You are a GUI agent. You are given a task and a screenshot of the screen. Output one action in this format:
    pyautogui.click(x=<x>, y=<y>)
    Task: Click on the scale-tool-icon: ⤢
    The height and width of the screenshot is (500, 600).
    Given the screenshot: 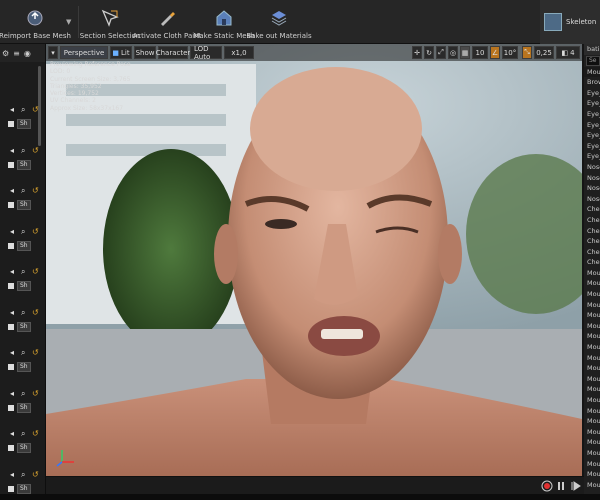 What is the action you would take?
    pyautogui.click(x=441, y=52)
    